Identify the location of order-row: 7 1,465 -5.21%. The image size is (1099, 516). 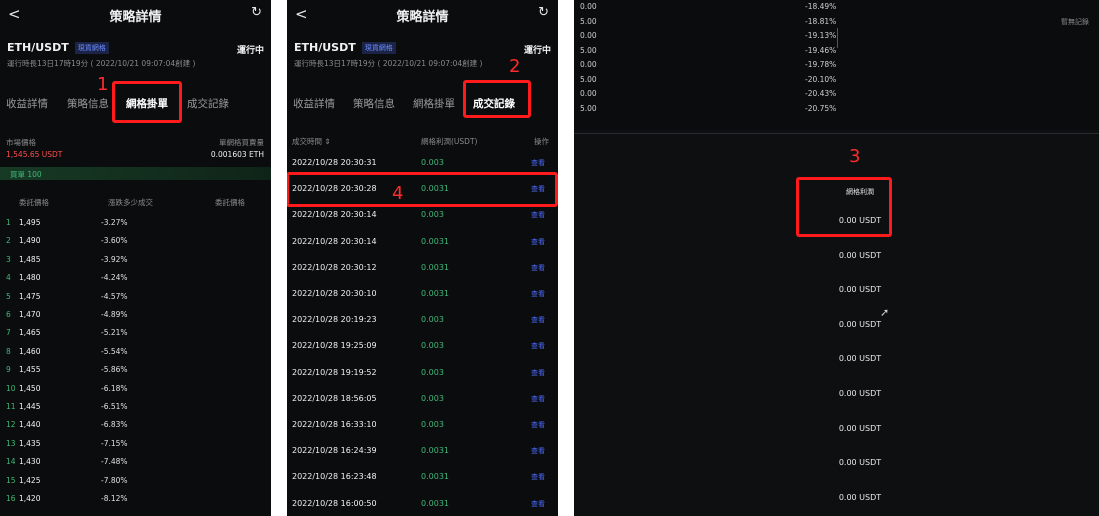
(135, 336).